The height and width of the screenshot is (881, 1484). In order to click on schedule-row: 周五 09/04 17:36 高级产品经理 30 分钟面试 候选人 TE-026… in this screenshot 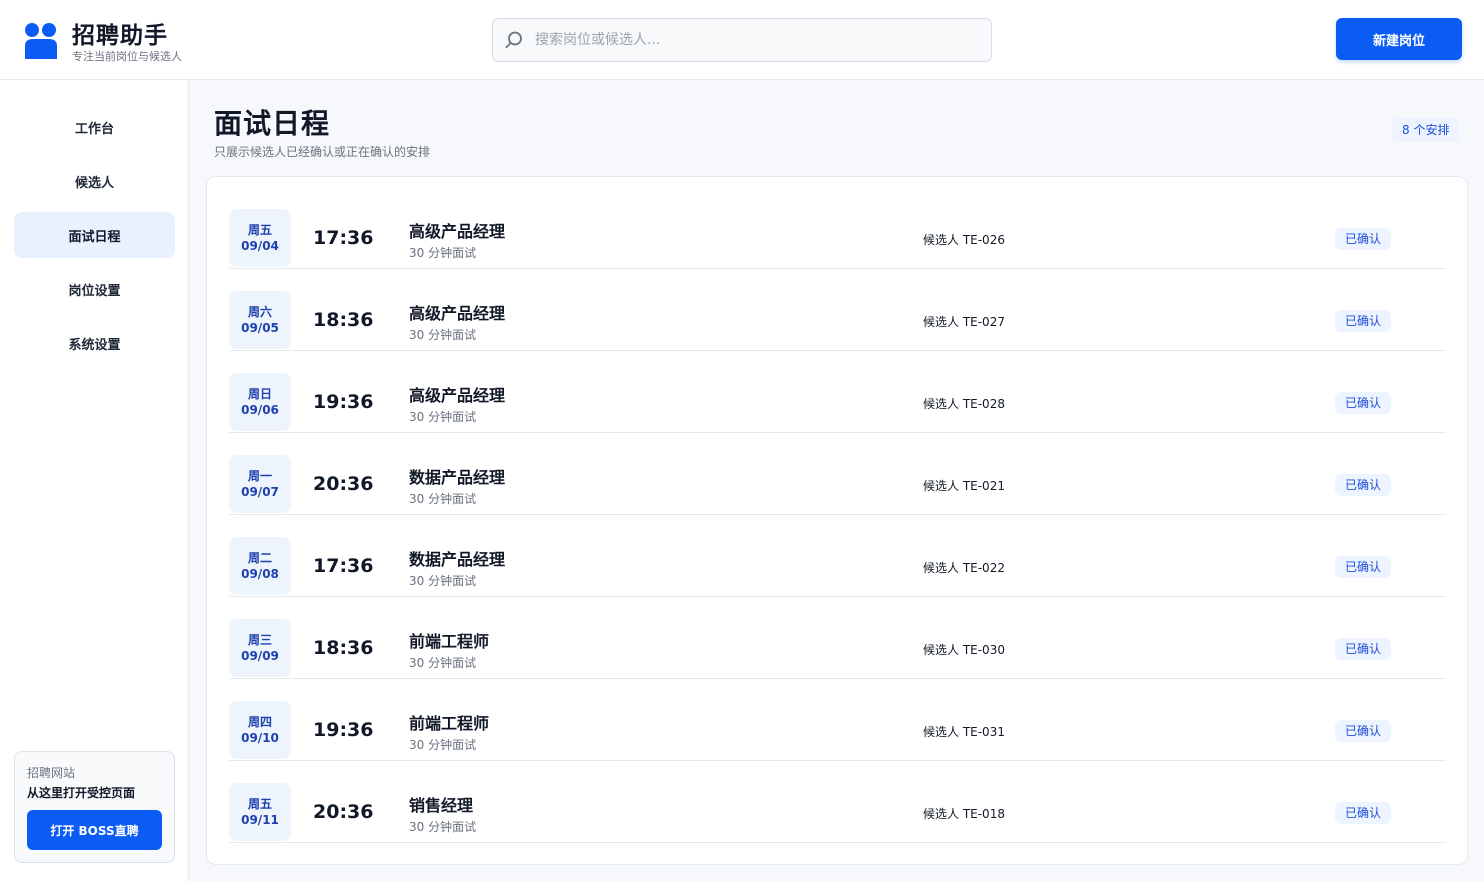, I will do `click(837, 228)`.